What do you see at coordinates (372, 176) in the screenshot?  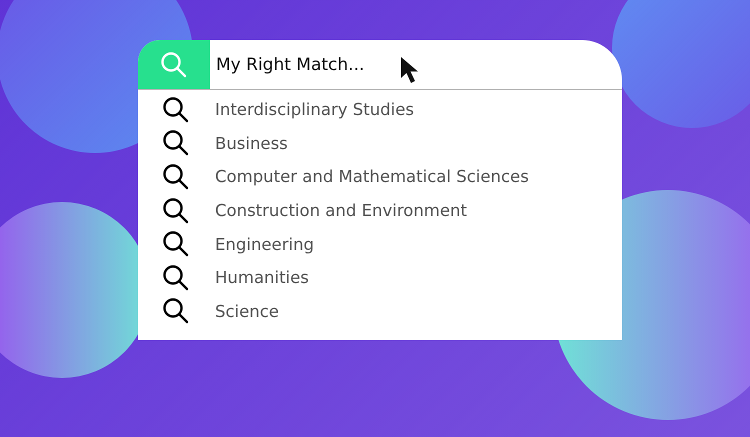 I see `suggestion-item: Computer and Mathematical Sciences` at bounding box center [372, 176].